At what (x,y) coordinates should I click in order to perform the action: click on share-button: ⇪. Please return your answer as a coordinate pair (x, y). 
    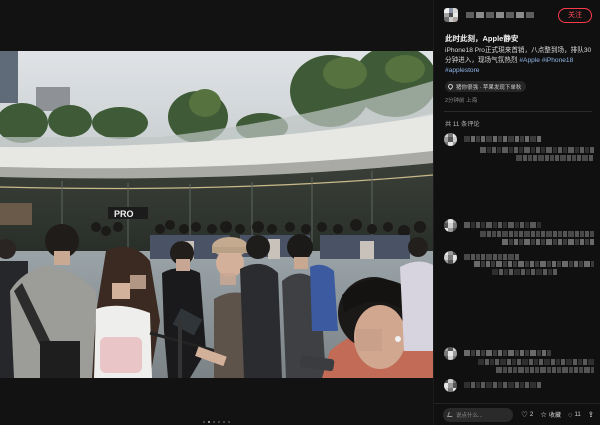
    Looking at the image, I should click on (591, 415).